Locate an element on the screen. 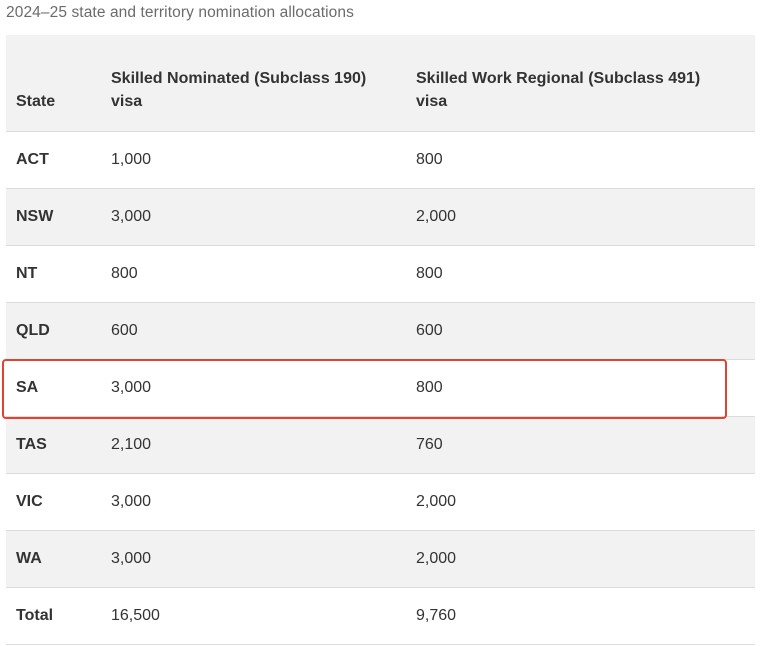 This screenshot has height=646, width=760. cell-state: SA is located at coordinates (27, 387).